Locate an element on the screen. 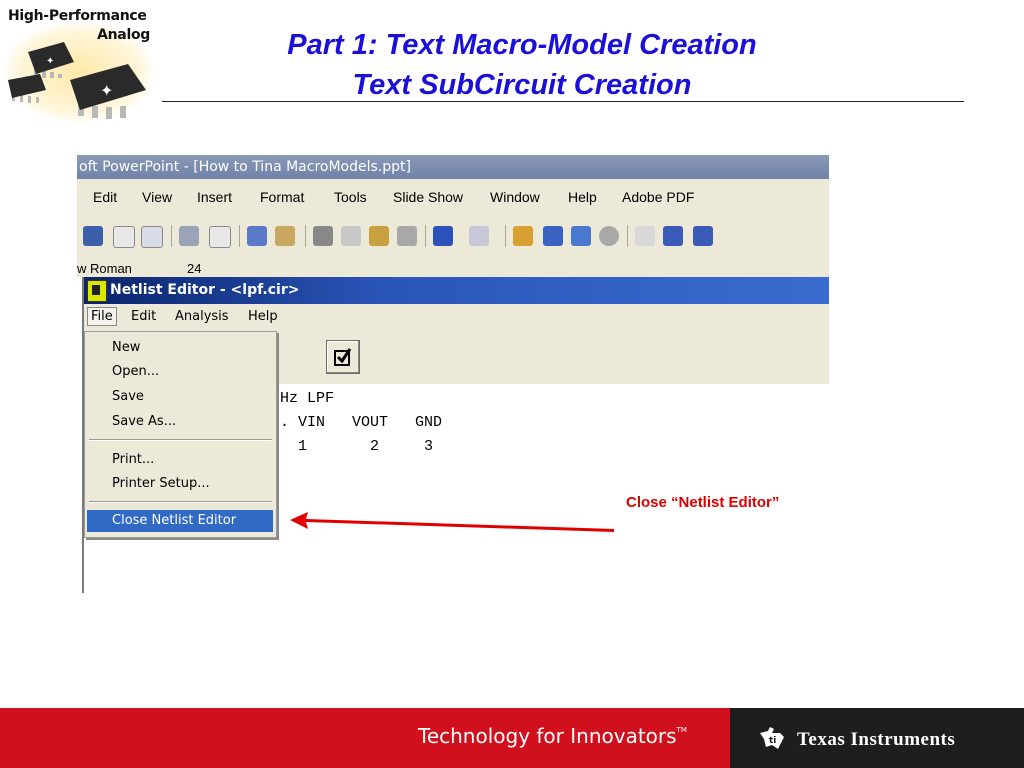 This screenshot has width=1024, height=768. netlist-editor-title: Netlist Editor - <lpf.cir> is located at coordinates (205, 290).